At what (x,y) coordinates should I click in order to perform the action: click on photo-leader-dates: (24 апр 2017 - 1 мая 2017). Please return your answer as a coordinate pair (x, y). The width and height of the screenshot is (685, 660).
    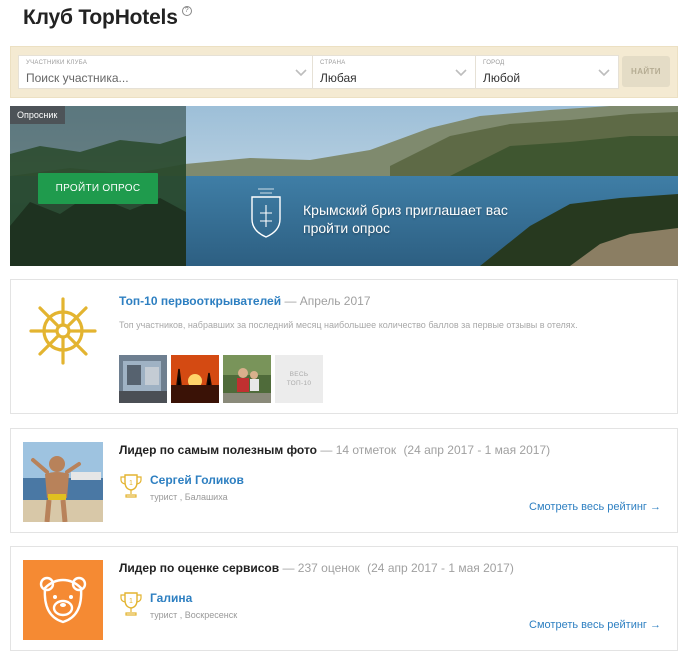
    Looking at the image, I should click on (477, 450).